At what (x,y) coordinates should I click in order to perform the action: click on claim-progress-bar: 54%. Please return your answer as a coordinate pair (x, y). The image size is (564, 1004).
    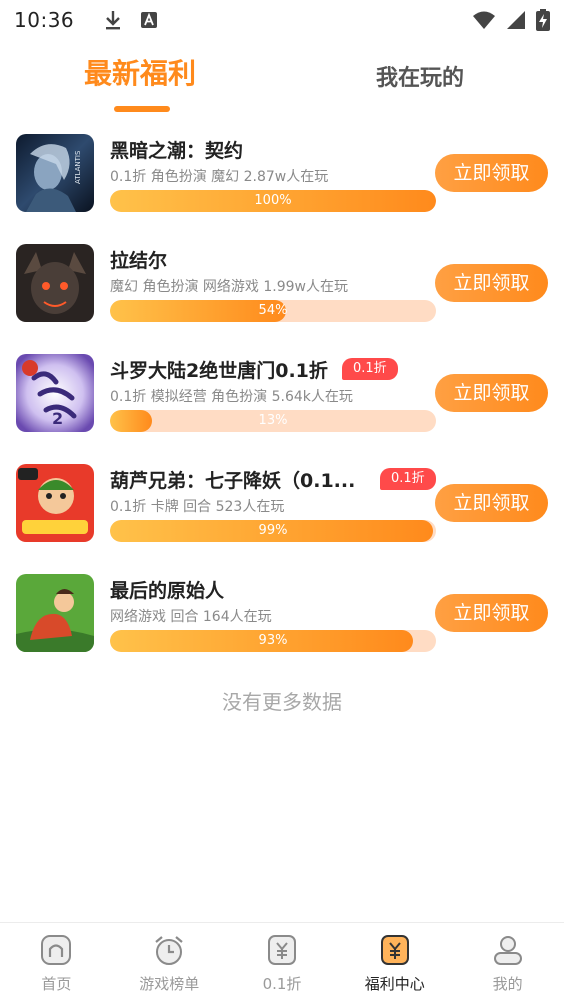
    Looking at the image, I should click on (273, 311).